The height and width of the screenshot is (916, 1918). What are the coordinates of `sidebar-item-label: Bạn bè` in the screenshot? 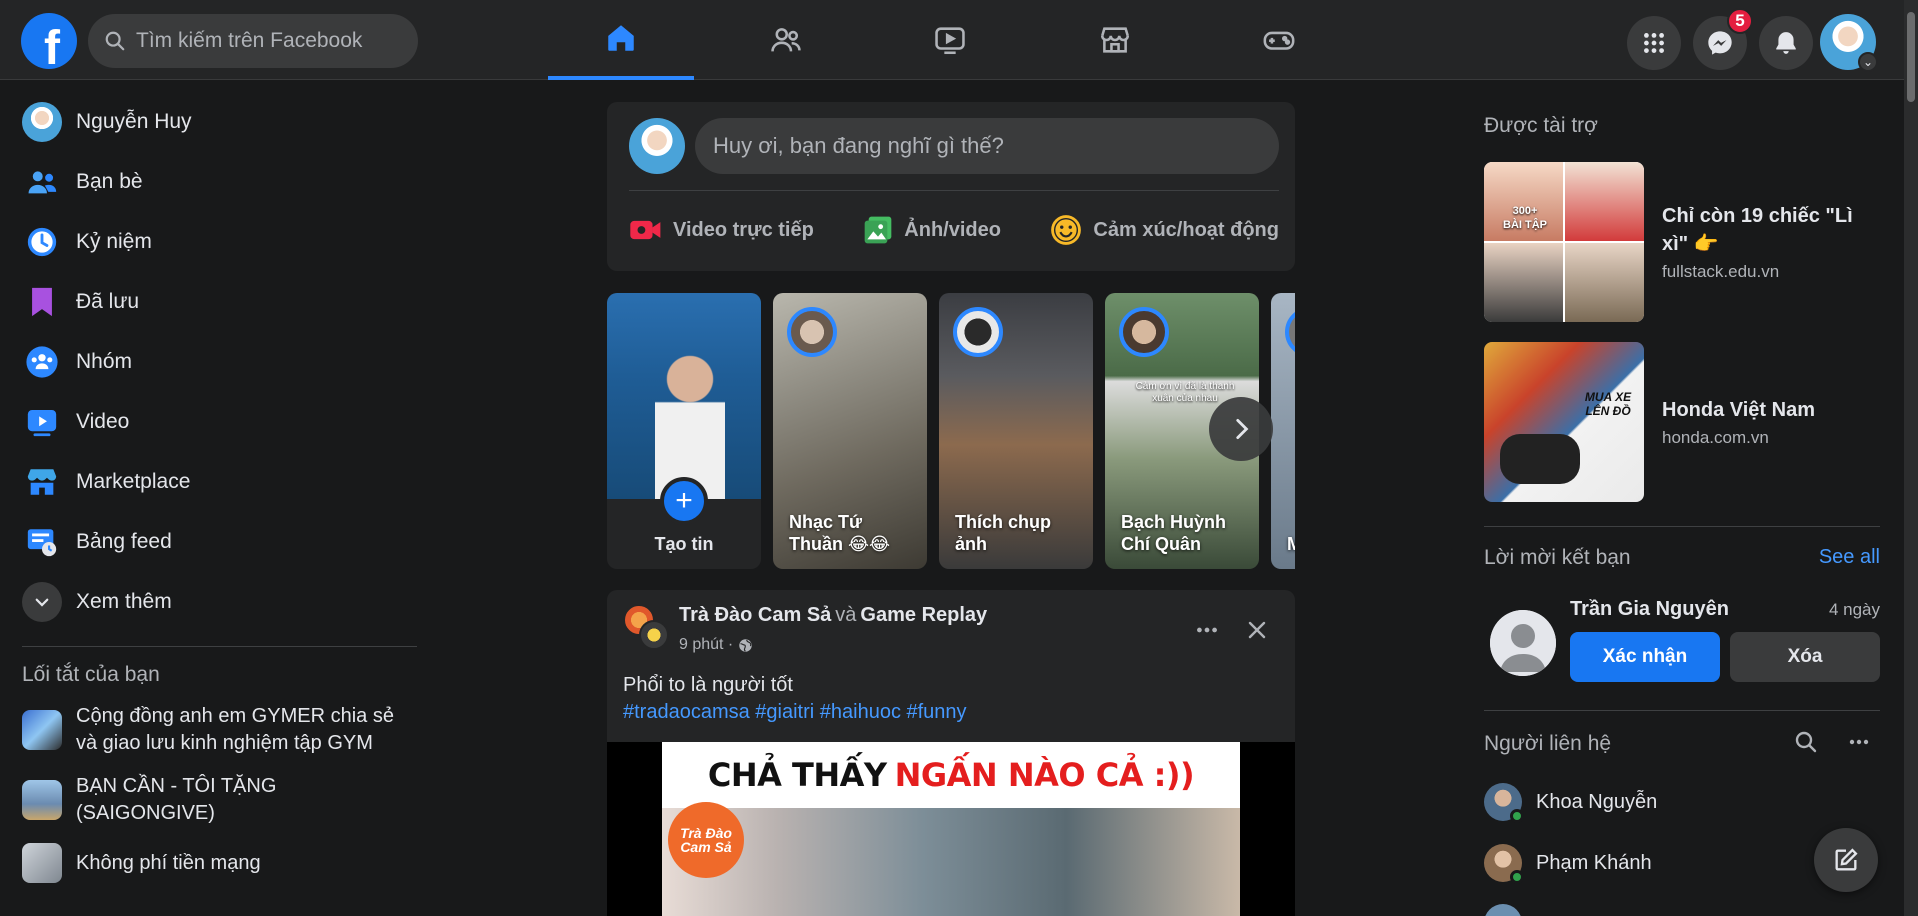 It's located at (109, 181).